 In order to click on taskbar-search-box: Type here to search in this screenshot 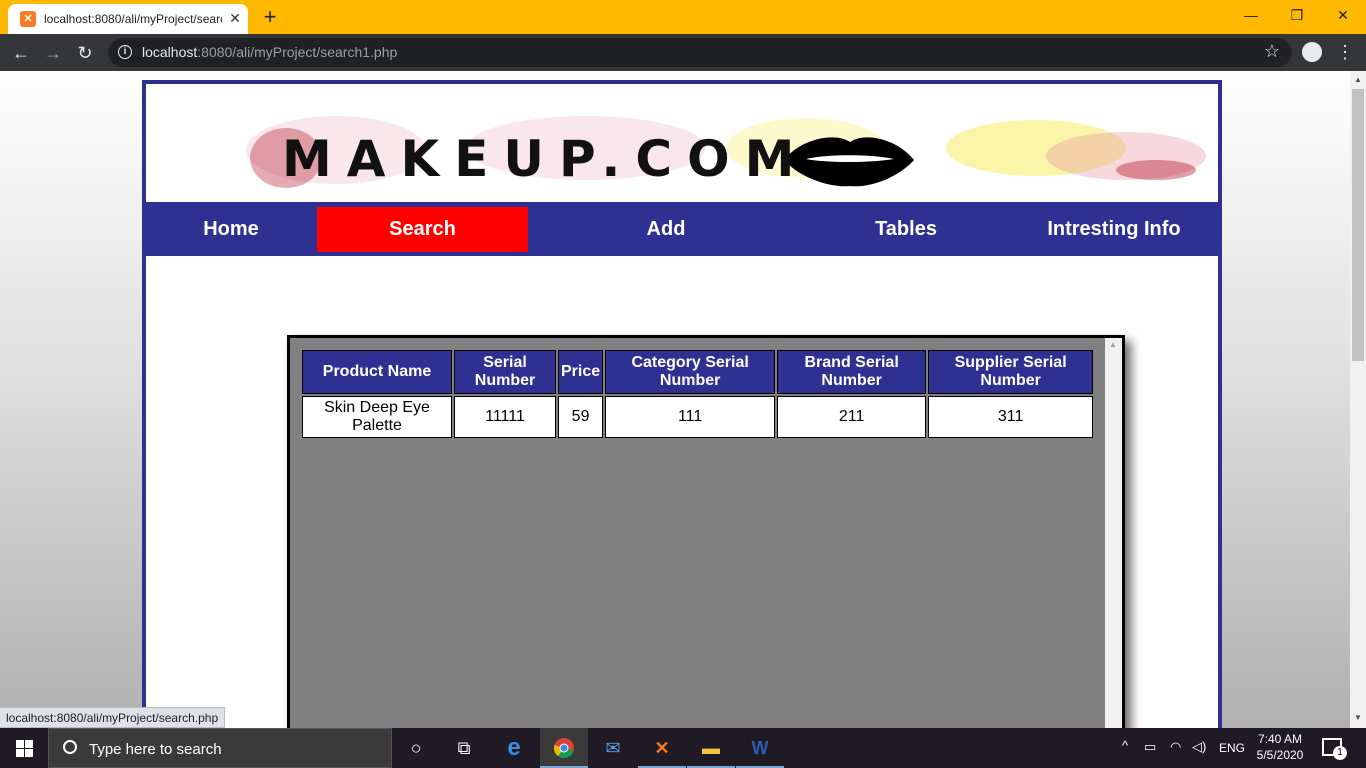, I will do `click(220, 748)`.